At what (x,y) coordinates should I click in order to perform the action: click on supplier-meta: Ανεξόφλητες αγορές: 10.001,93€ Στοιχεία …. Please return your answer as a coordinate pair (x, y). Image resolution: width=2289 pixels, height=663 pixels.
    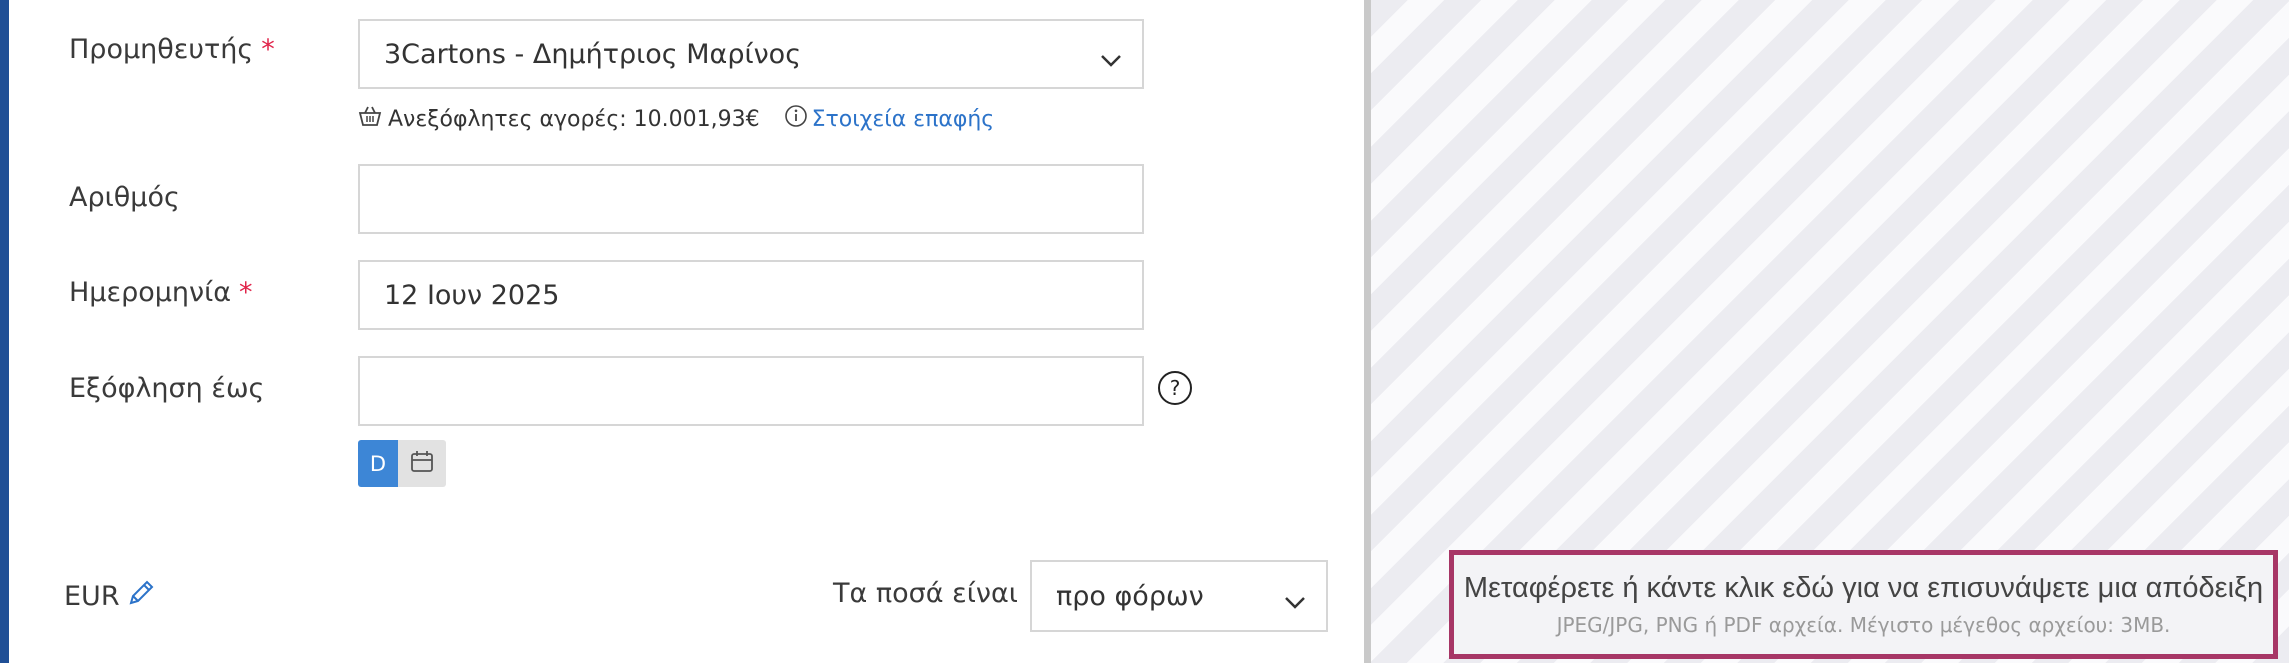
    Looking at the image, I should click on (676, 119).